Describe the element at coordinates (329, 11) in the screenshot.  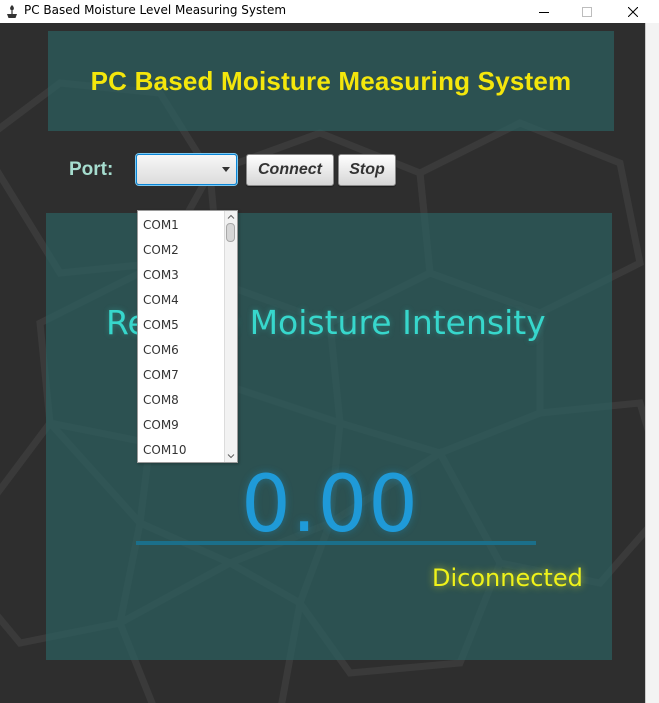
I see `title-bar: PC Based Moisture Level Measuring System` at that location.